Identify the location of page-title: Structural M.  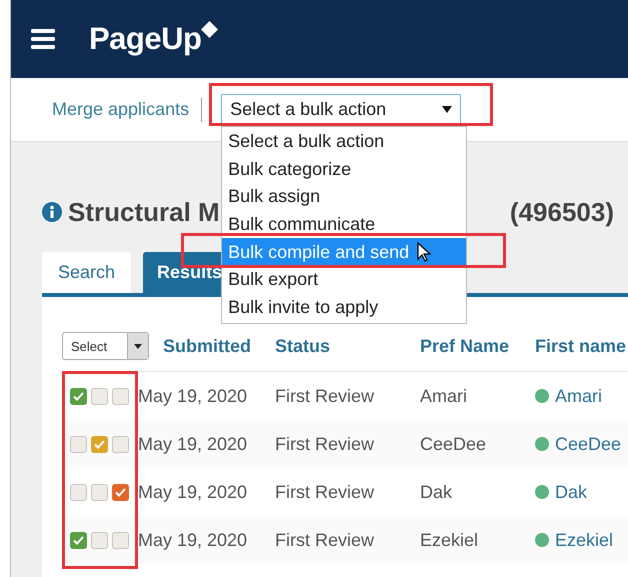
(144, 212).